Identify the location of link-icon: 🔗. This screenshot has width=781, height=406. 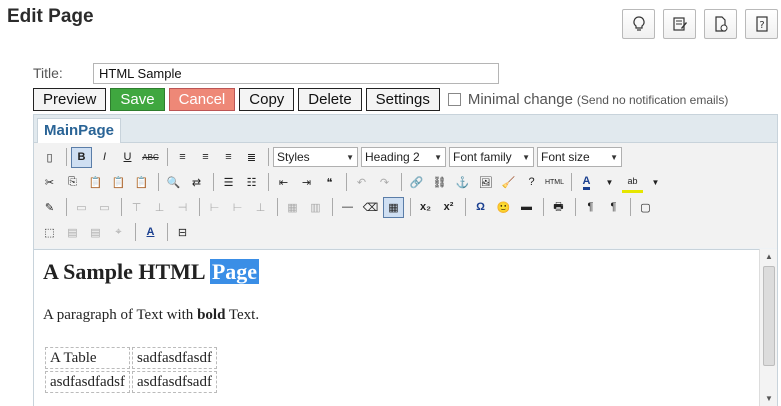
(416, 182).